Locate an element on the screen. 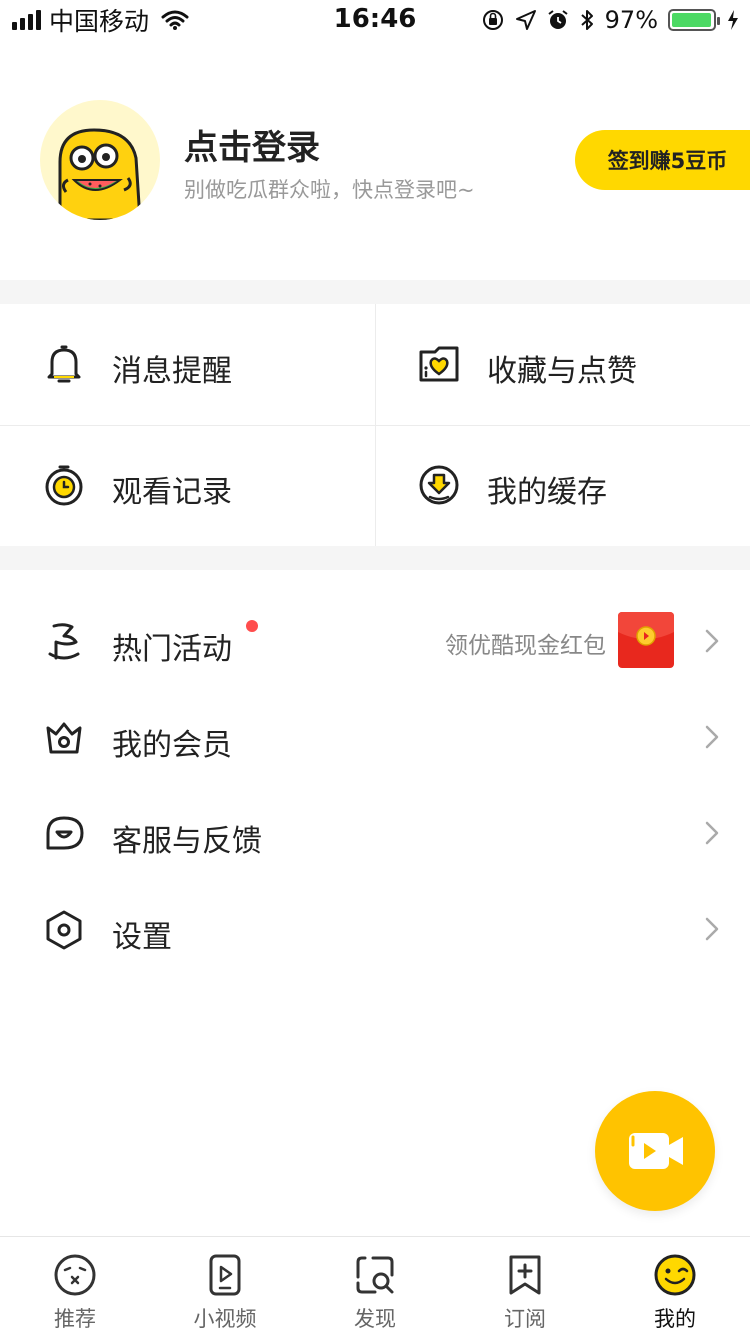 The height and width of the screenshot is (1334, 750). tab-short-video: 小视频 is located at coordinates (225, 1285).